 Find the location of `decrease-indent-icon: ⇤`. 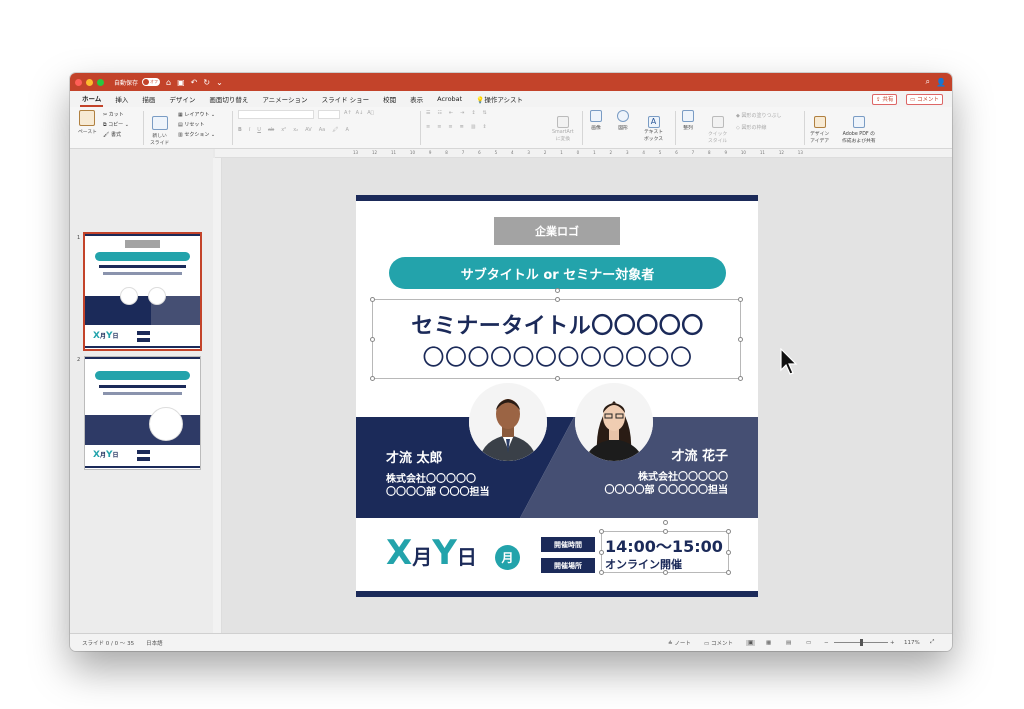

decrease-indent-icon: ⇤ is located at coordinates (451, 113).